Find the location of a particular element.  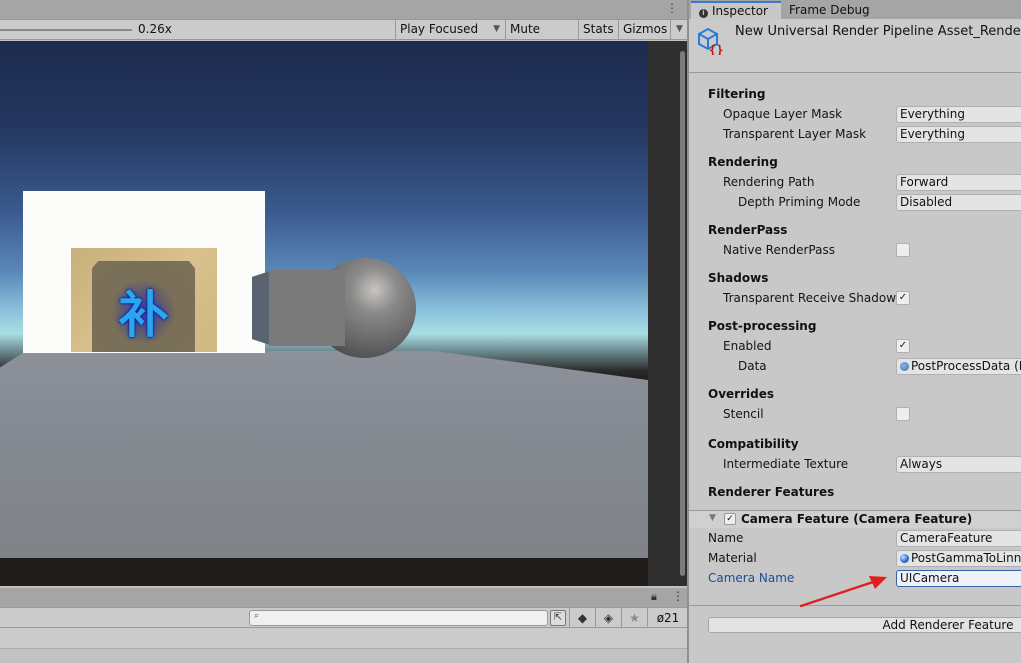

opaque-layer-mask-label: Opaque Layer Mask is located at coordinates (783, 114).